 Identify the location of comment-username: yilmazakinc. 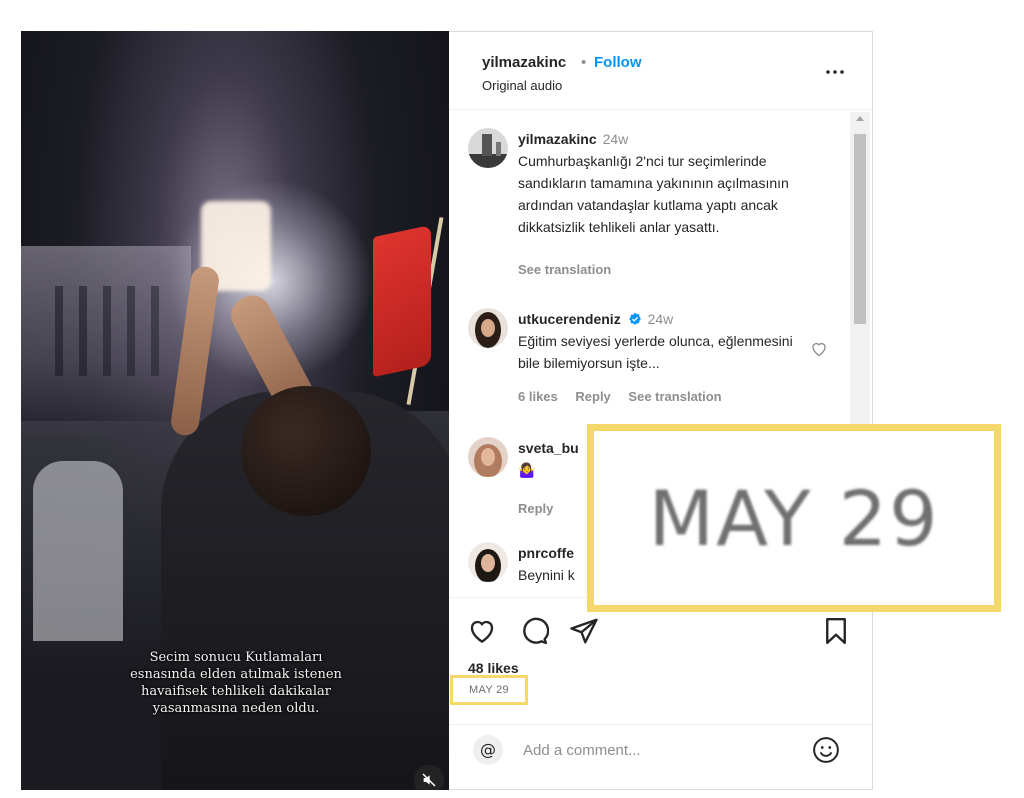
(557, 139).